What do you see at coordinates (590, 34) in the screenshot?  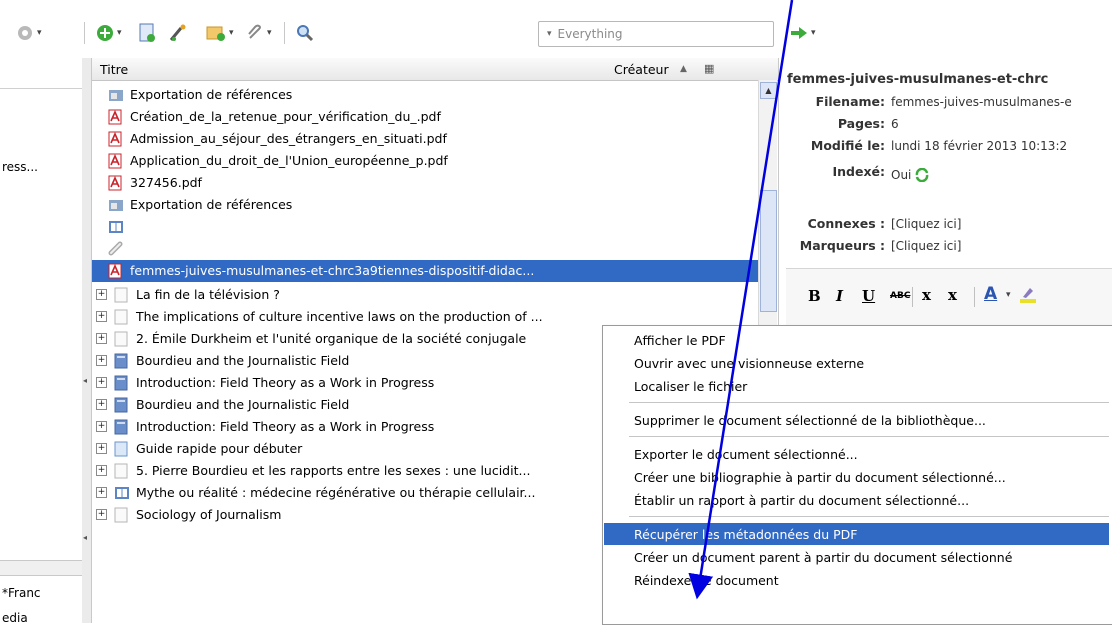 I see `search-placeholder: Everything` at bounding box center [590, 34].